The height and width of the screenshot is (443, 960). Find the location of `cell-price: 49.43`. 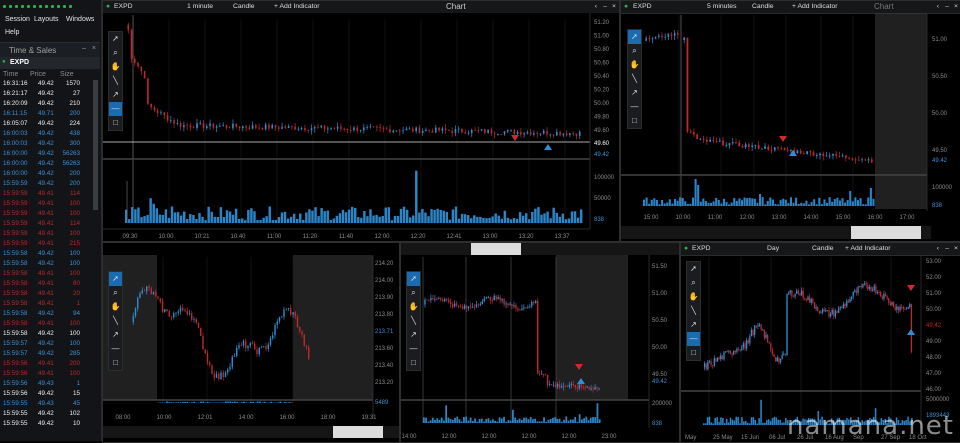

cell-price: 49.43 is located at coordinates (46, 403).